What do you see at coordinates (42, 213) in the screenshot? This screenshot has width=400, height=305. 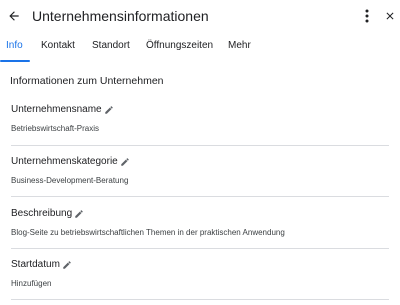 I see `field-label: Beschreibung` at bounding box center [42, 213].